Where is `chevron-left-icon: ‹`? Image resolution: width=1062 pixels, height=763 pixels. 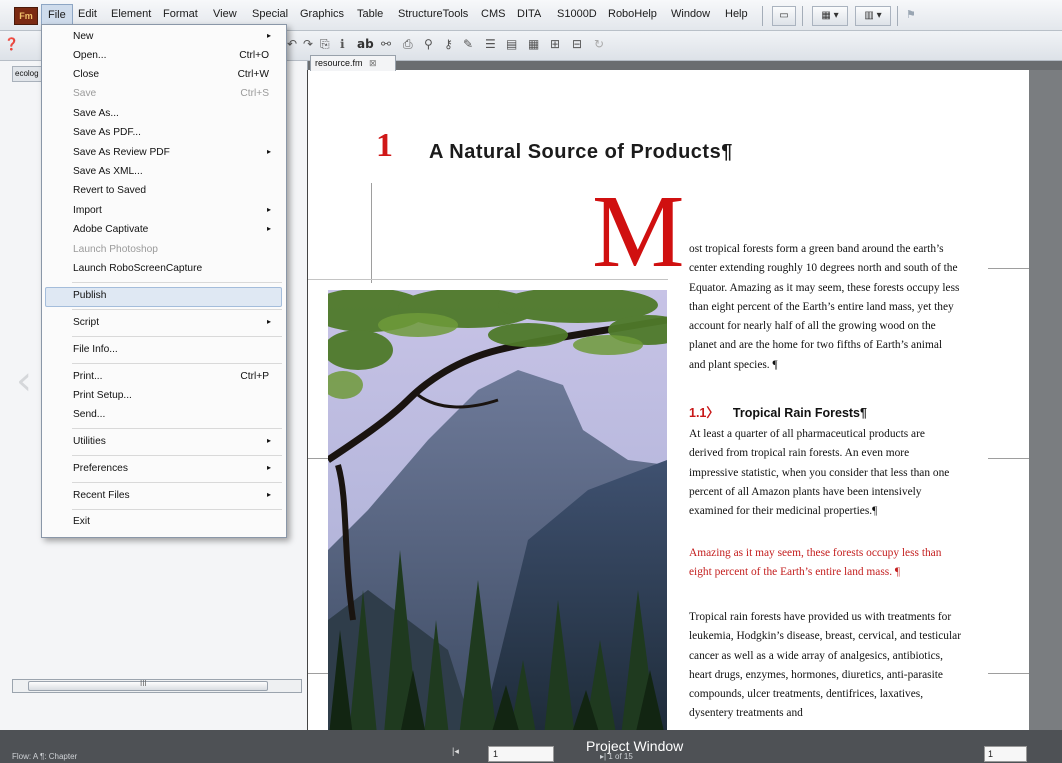 chevron-left-icon: ‹ is located at coordinates (24, 381).